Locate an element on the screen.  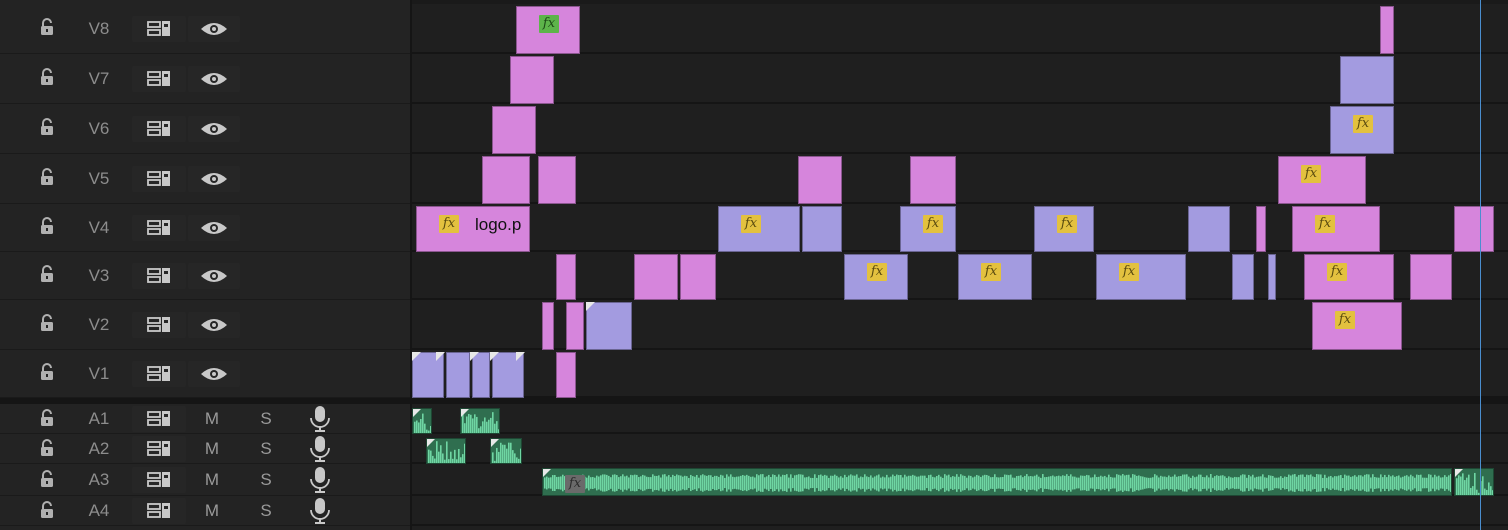
audio-lane-a1 is located at coordinates (960, 419).